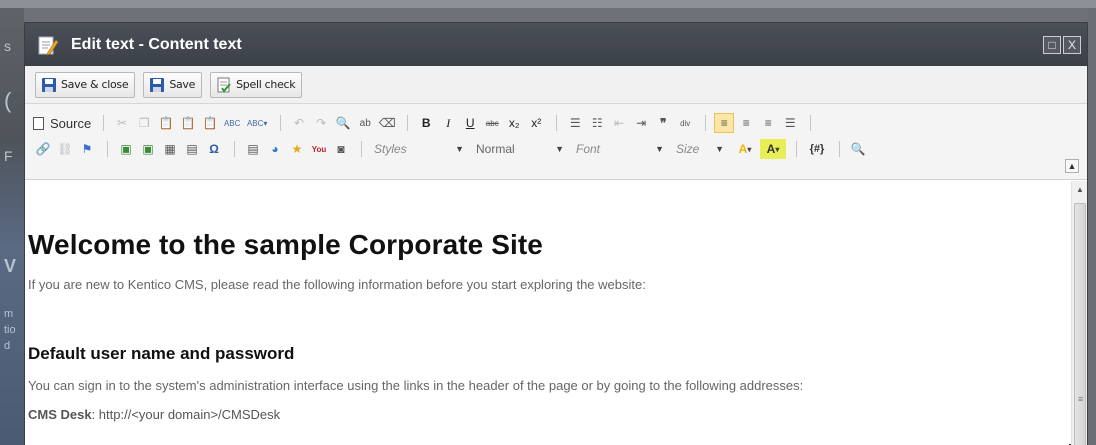 The image size is (1096, 445). What do you see at coordinates (12, 226) in the screenshot?
I see `background-page-left: s ( F V m tio d` at bounding box center [12, 226].